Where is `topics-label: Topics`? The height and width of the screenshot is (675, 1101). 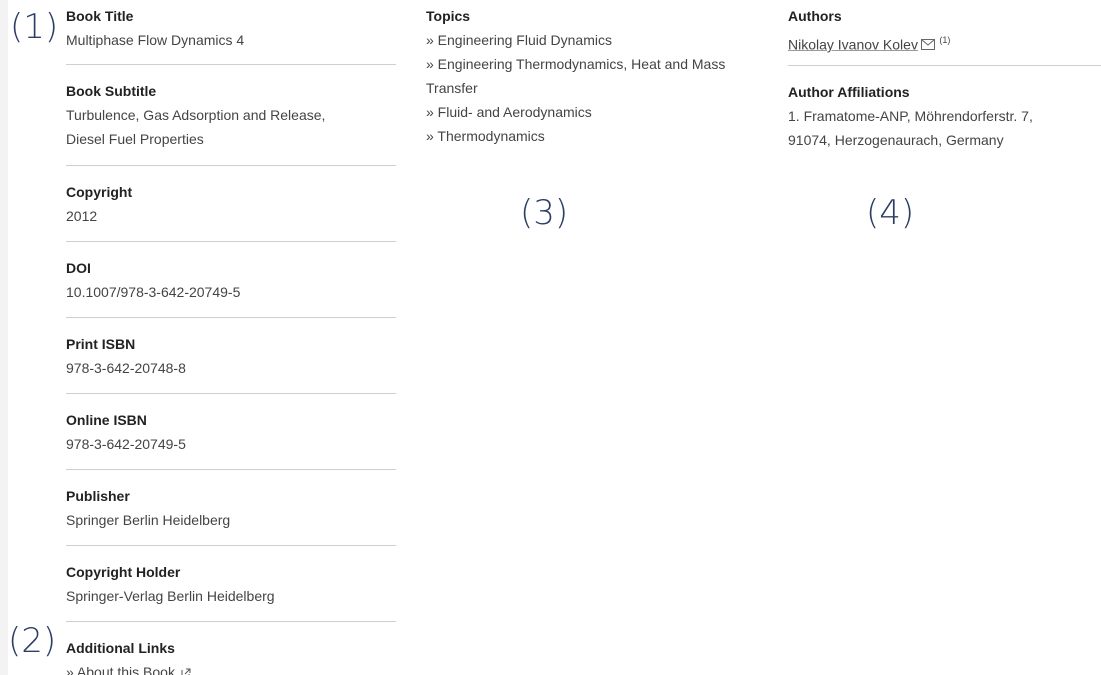
topics-label: Topics is located at coordinates (448, 16).